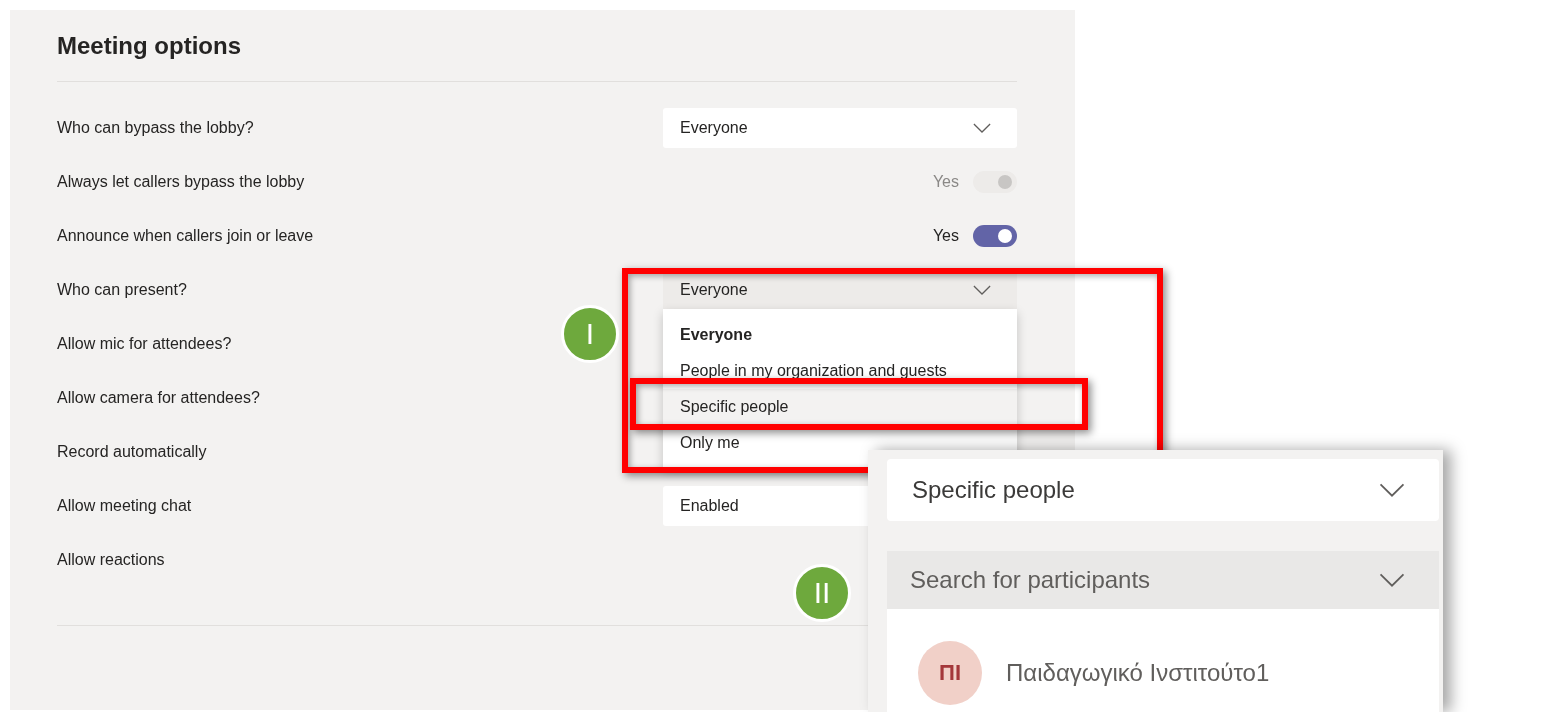 The height and width of the screenshot is (712, 1547). Describe the element at coordinates (840, 371) in the screenshot. I see `menu-option: People in my organization and guests` at that location.